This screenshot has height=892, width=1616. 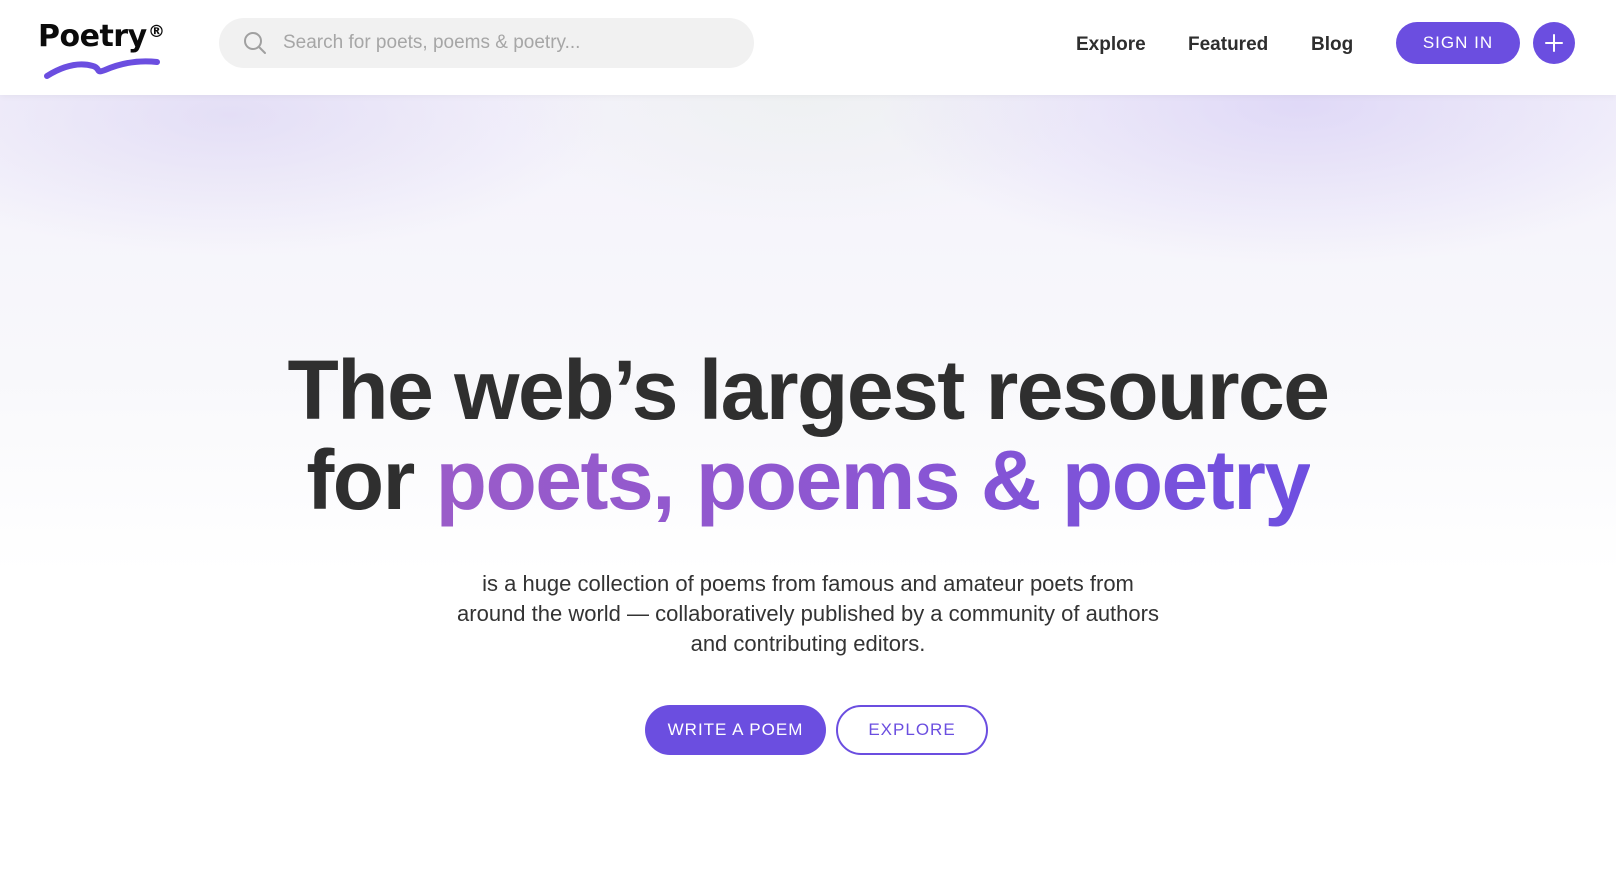 I want to click on sign-in-button: SIGN IN, so click(x=1458, y=43).